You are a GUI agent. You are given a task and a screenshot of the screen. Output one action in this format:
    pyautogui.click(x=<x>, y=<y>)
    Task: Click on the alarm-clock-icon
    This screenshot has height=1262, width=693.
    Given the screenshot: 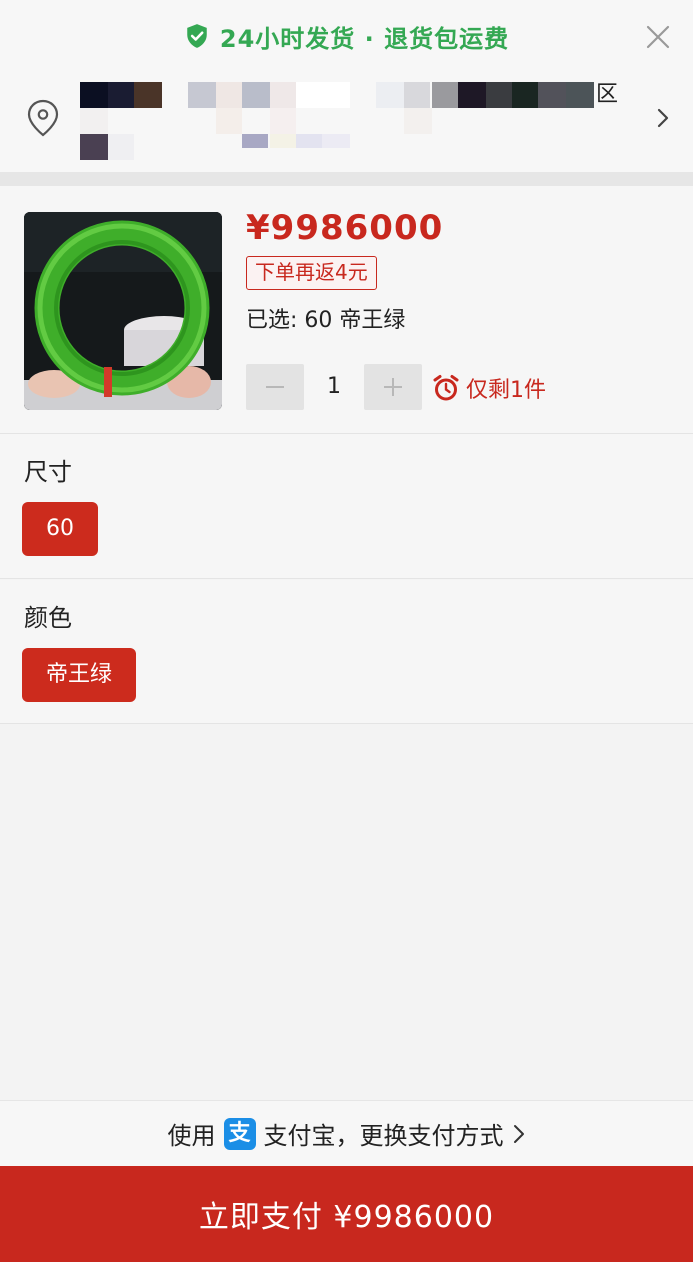 What is the action you would take?
    pyautogui.click(x=446, y=388)
    